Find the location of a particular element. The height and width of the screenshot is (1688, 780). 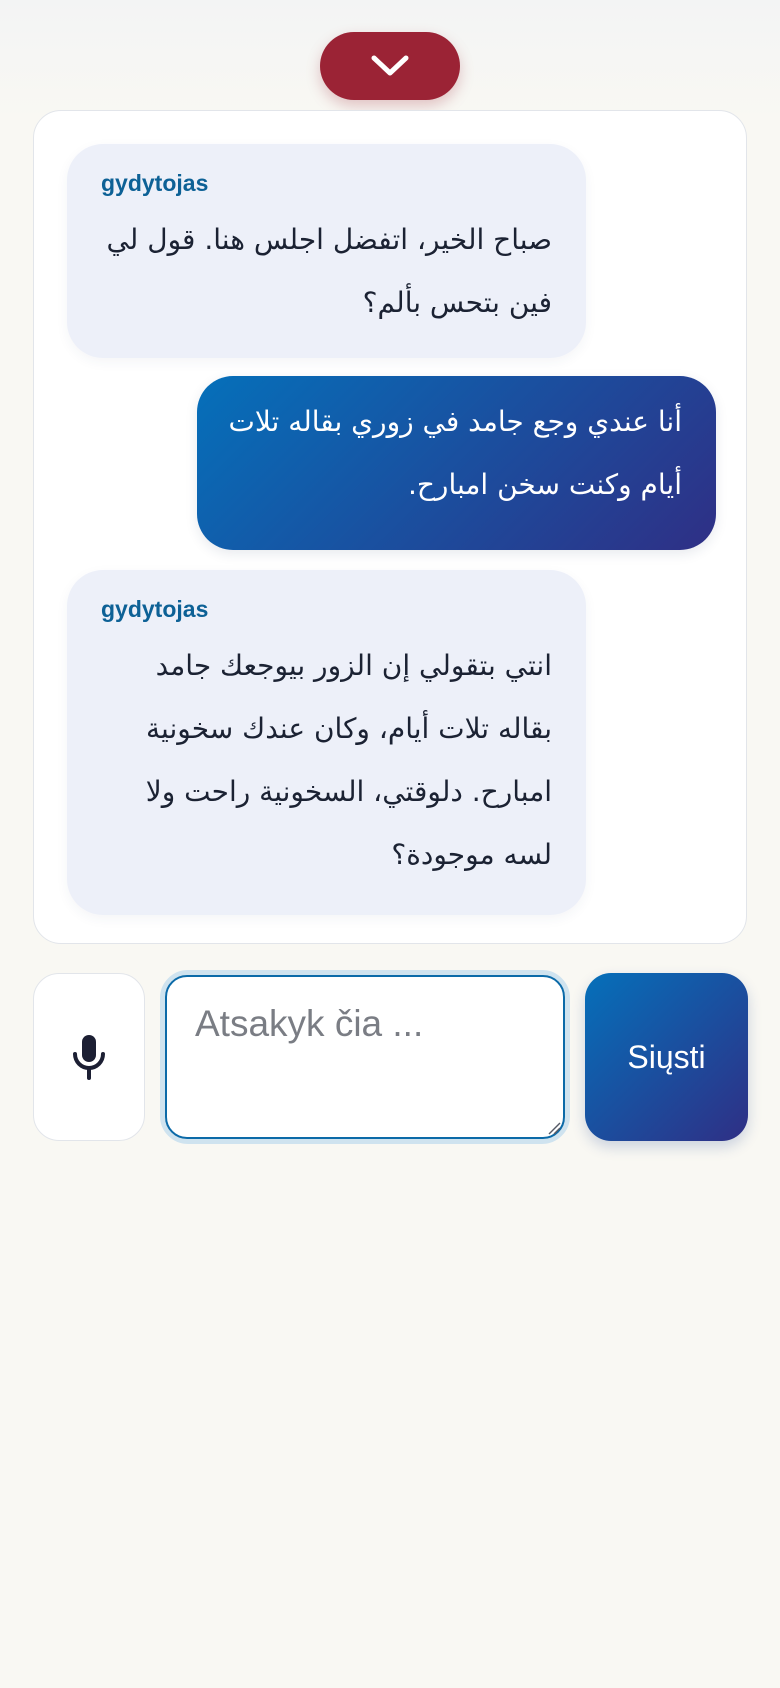

answer-field is located at coordinates (365, 1057).